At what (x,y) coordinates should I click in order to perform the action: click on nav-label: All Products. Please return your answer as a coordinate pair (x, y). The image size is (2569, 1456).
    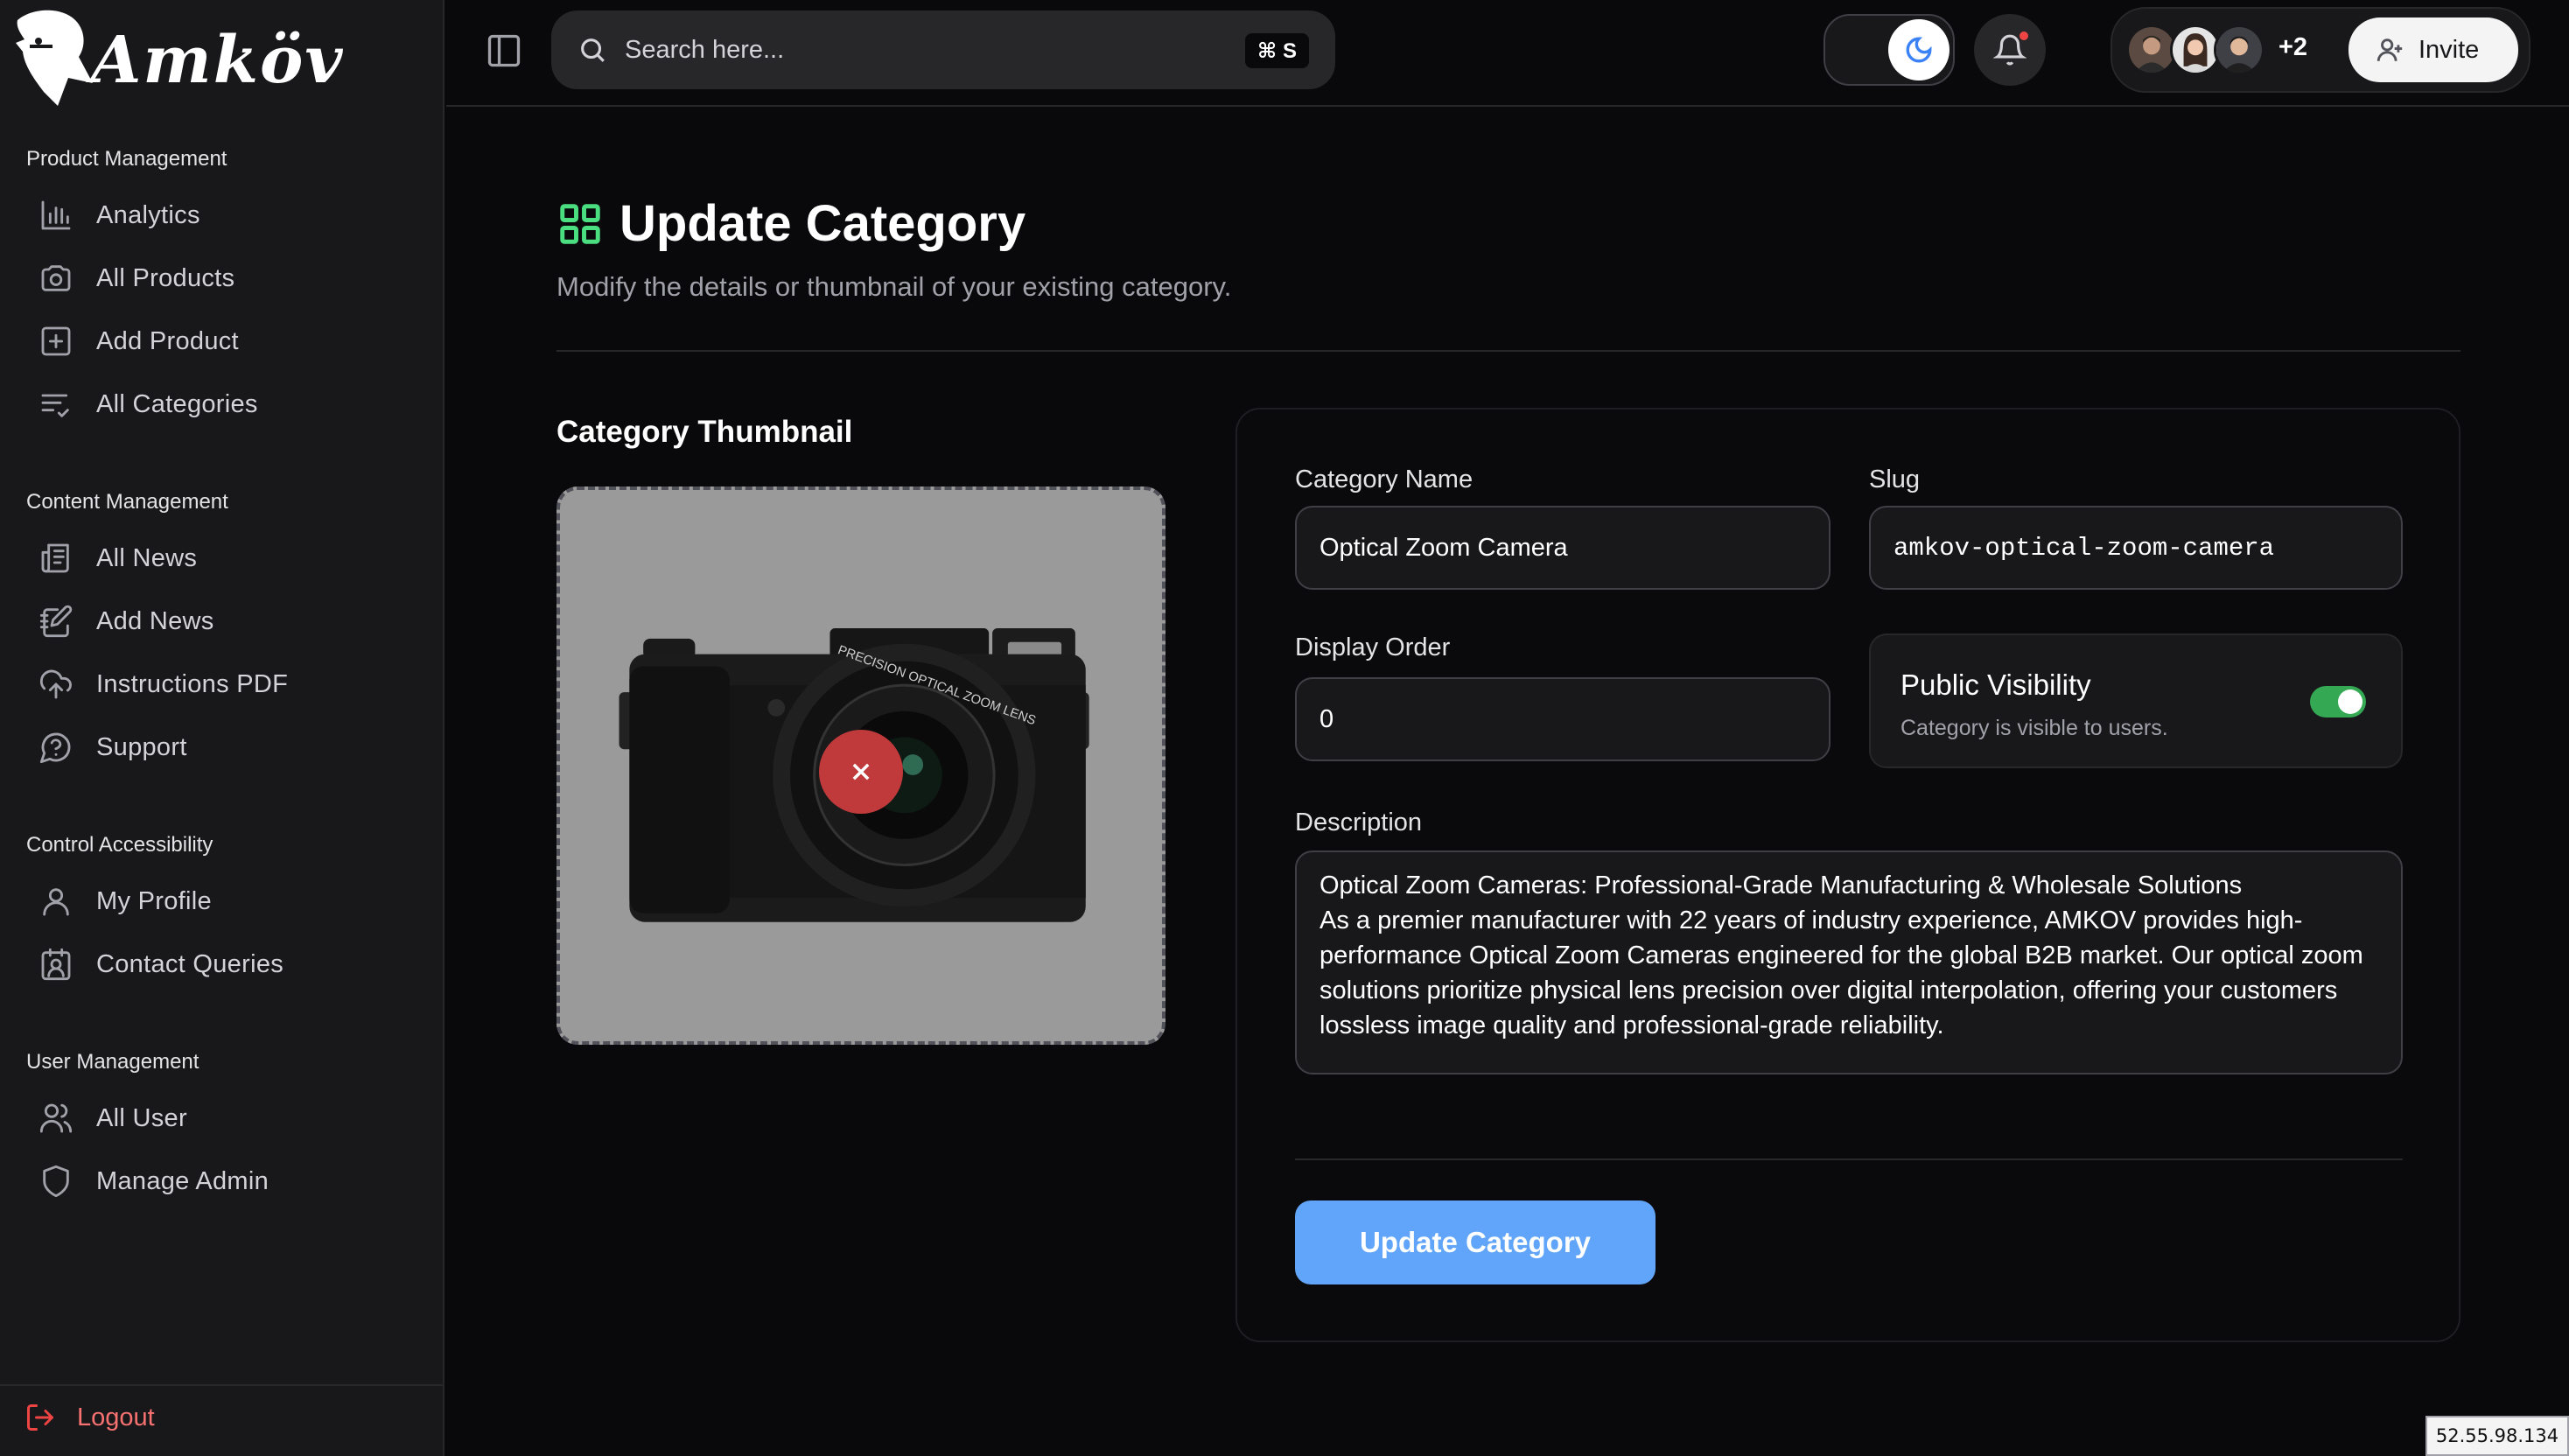
    Looking at the image, I should click on (165, 277).